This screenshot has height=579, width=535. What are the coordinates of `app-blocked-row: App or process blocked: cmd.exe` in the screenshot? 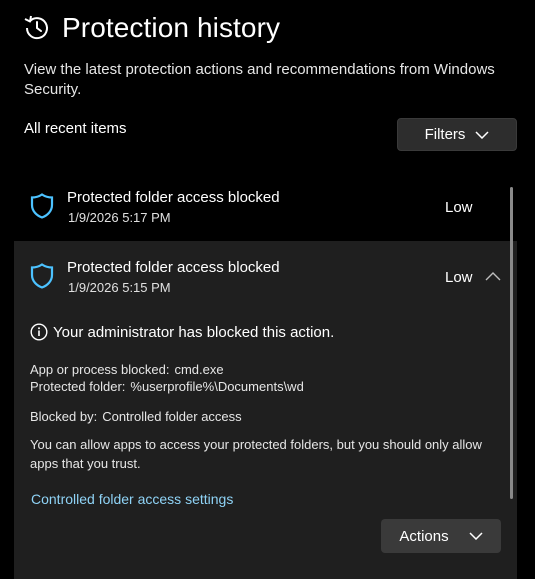 It's located at (127, 369).